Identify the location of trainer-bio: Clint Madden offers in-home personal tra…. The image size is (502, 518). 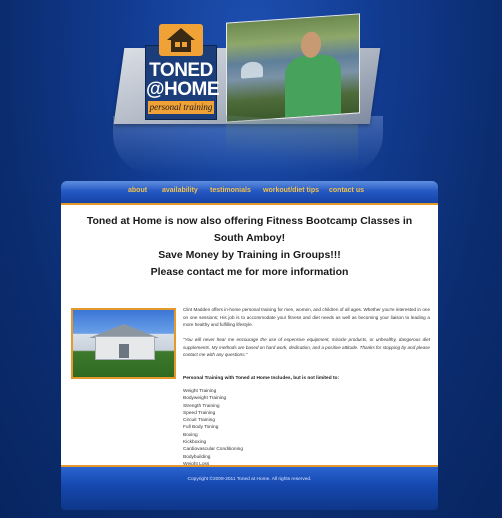
(306, 317).